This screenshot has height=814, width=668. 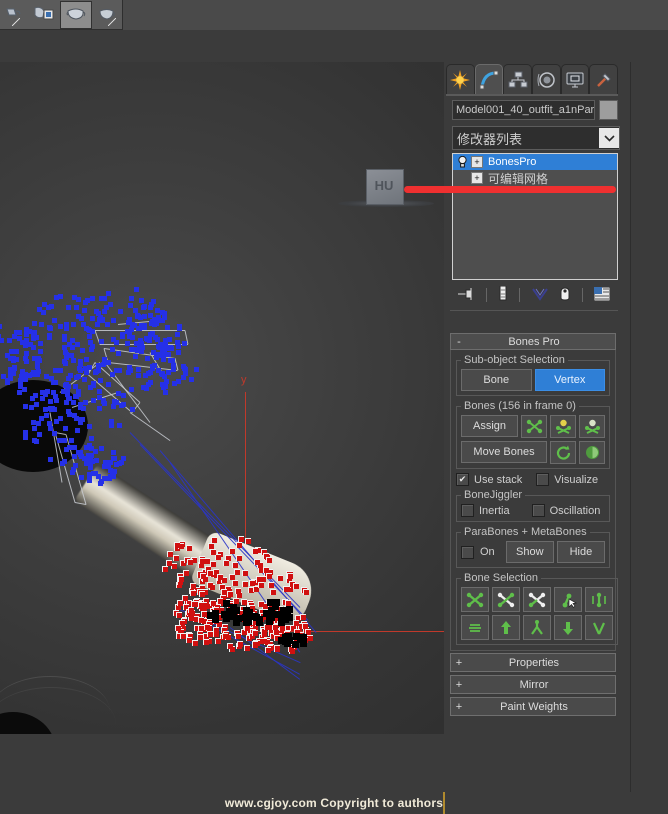 What do you see at coordinates (580, 552) in the screenshot?
I see `parabones-hide-button: Hide` at bounding box center [580, 552].